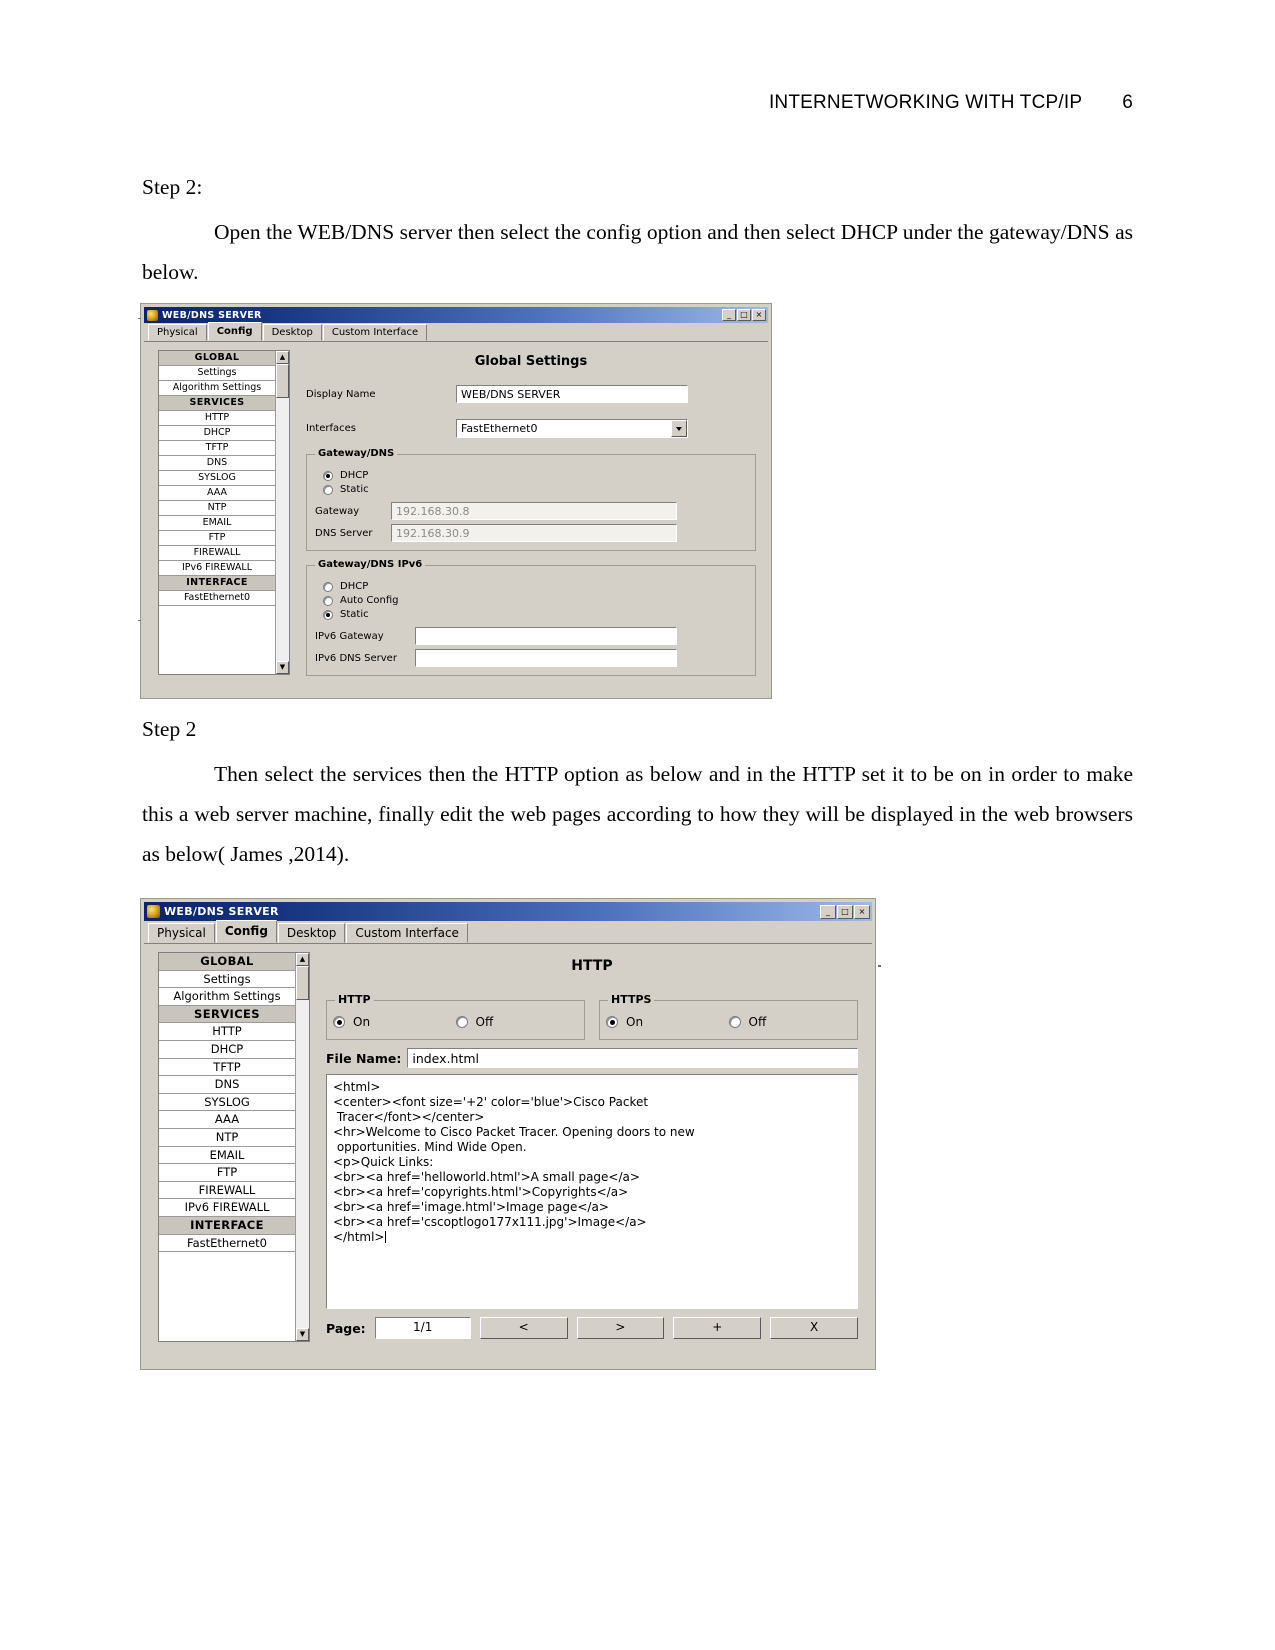 The height and width of the screenshot is (1650, 1275). What do you see at coordinates (328, 600) in the screenshot?
I see `ipv6-auto-config-radio` at bounding box center [328, 600].